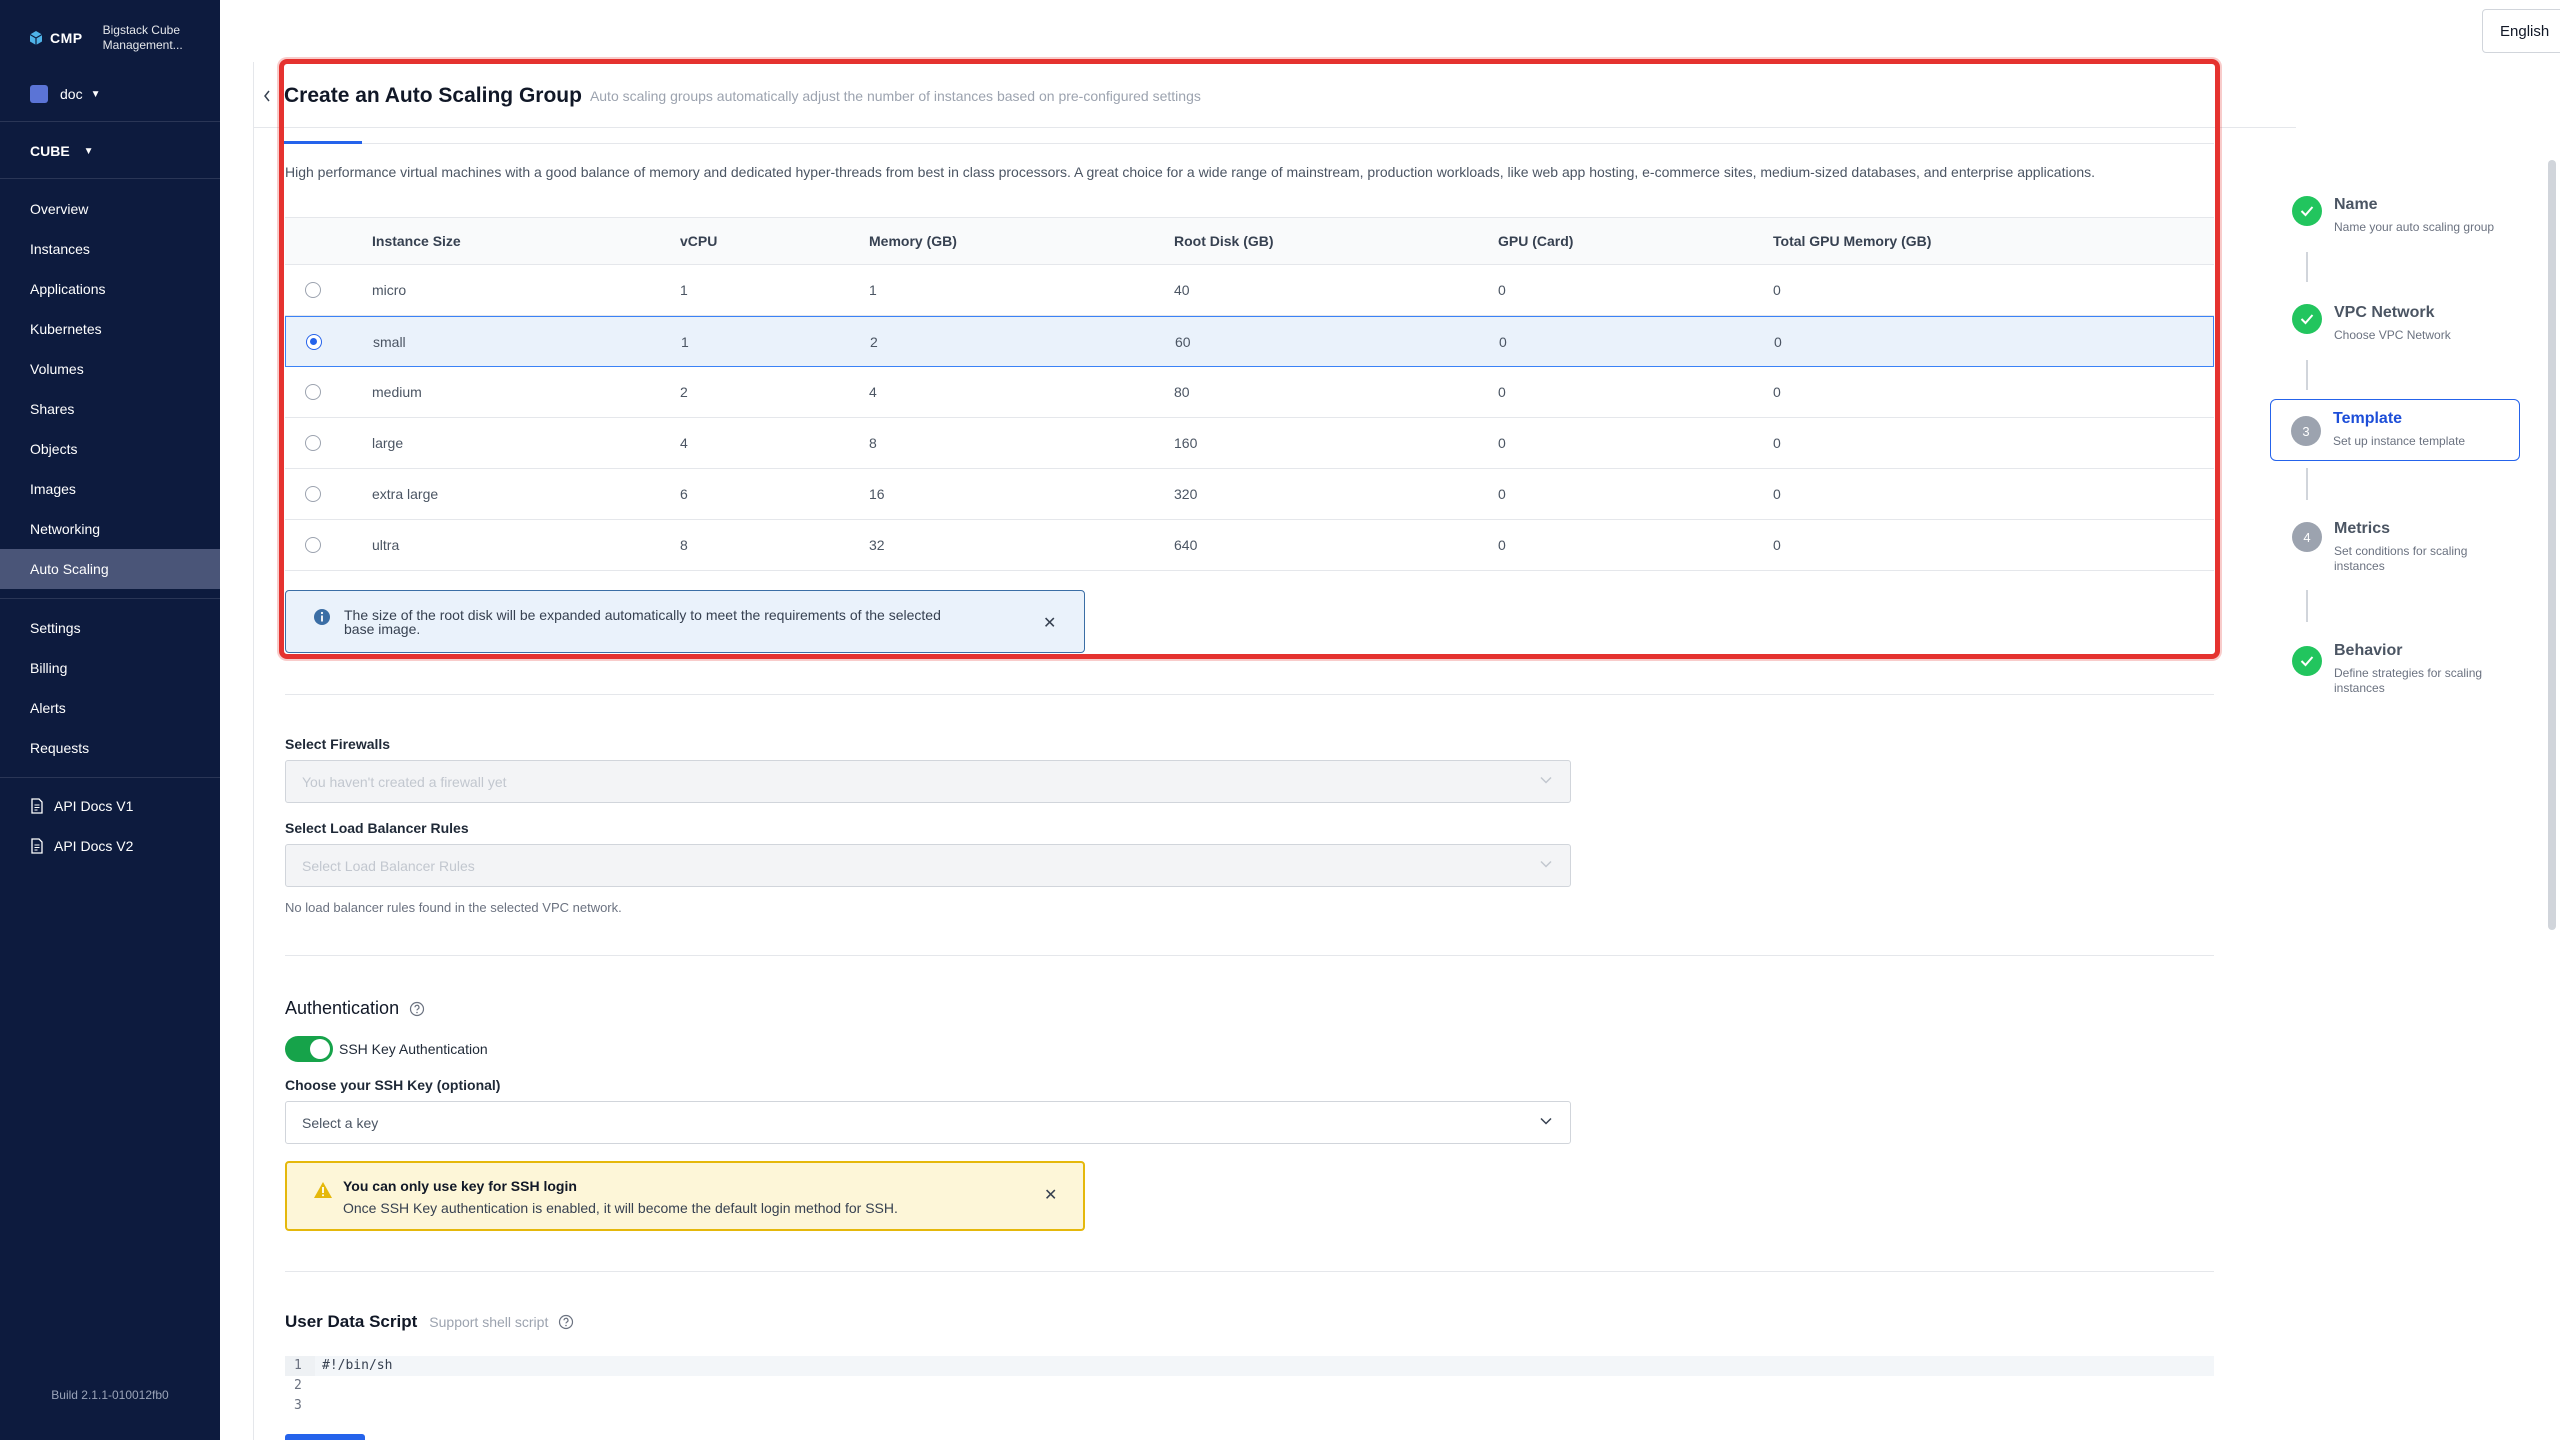 Image resolution: width=2560 pixels, height=1440 pixels. Describe the element at coordinates (877, 494) in the screenshot. I see `cell-memory: 16` at that location.